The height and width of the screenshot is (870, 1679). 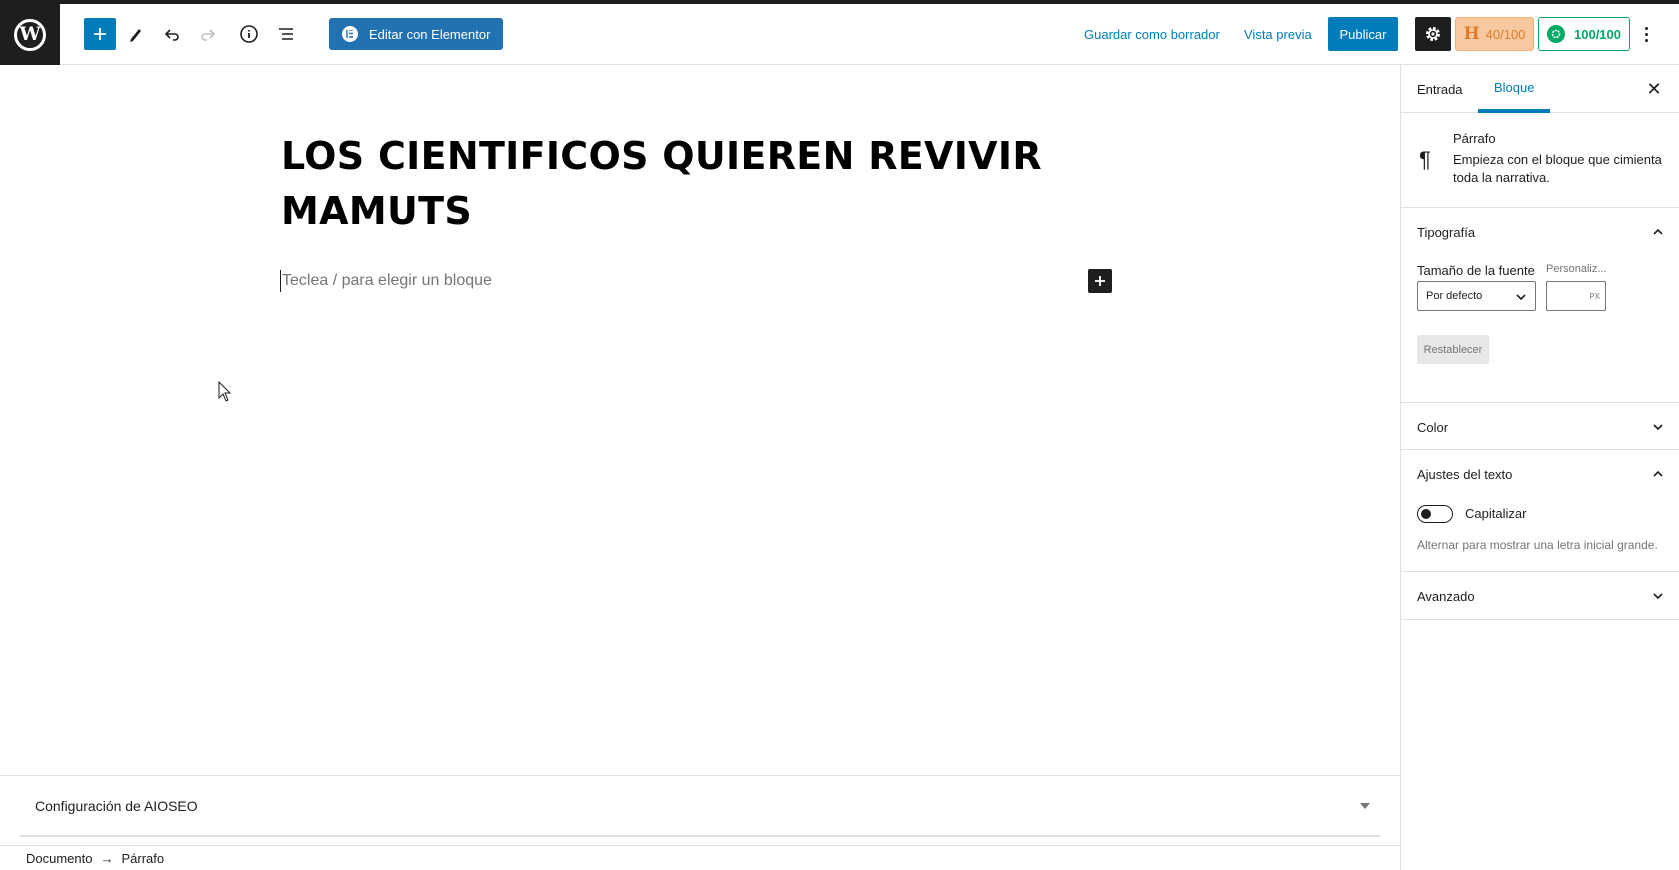 What do you see at coordinates (700, 806) in the screenshot?
I see `aioseo-settings-toggle: Configuración de AIOSEO` at bounding box center [700, 806].